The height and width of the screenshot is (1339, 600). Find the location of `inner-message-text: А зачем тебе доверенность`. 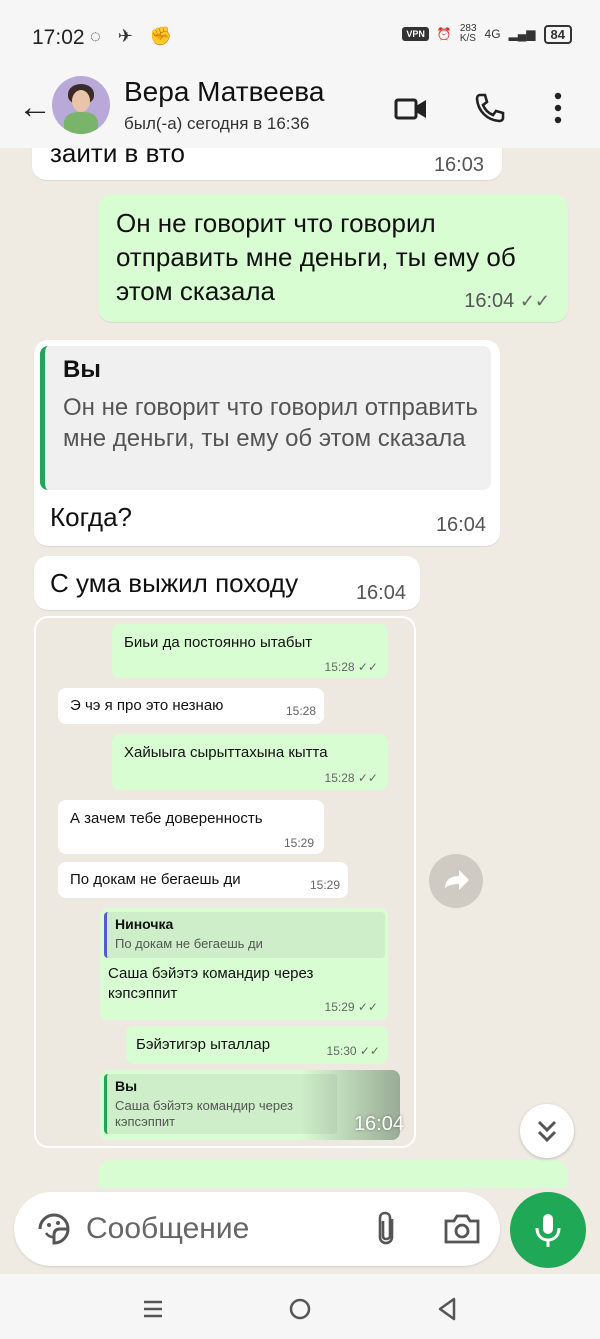

inner-message-text: А зачем тебе доверенность is located at coordinates (166, 818).